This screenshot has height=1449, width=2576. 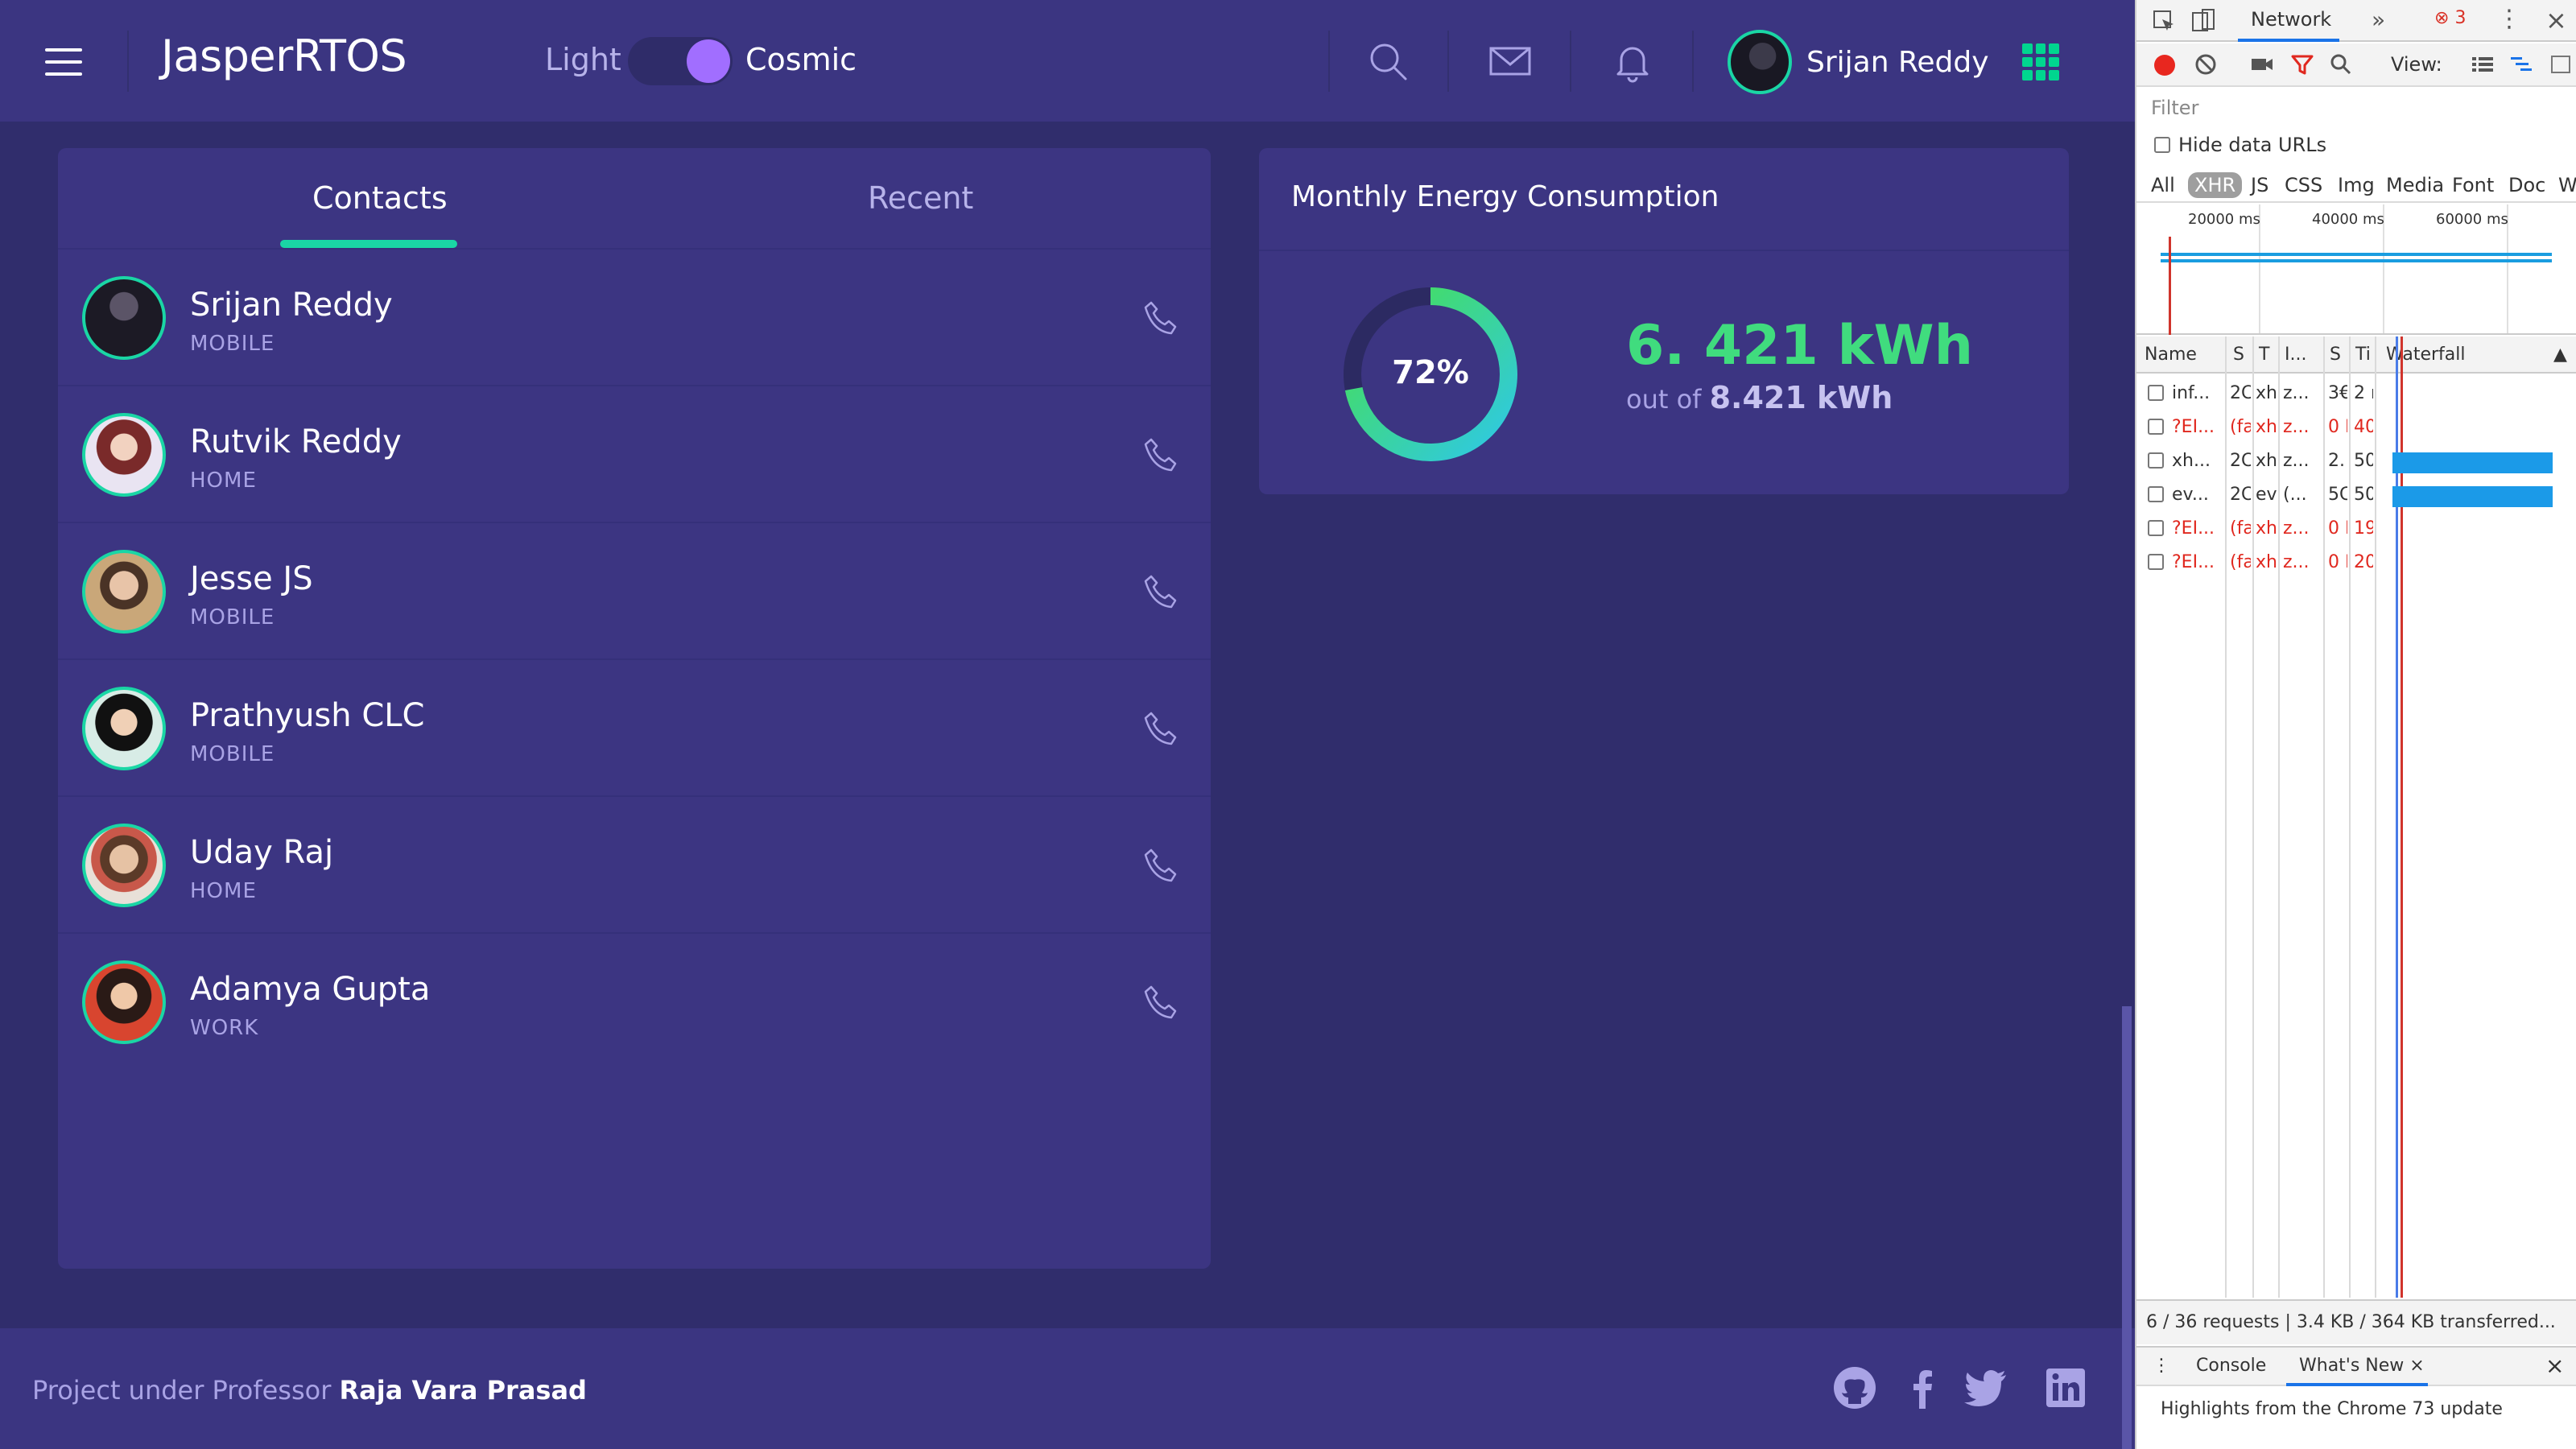 I want to click on contact-row: Srijan Reddy MOBILE, so click(x=634, y=318).